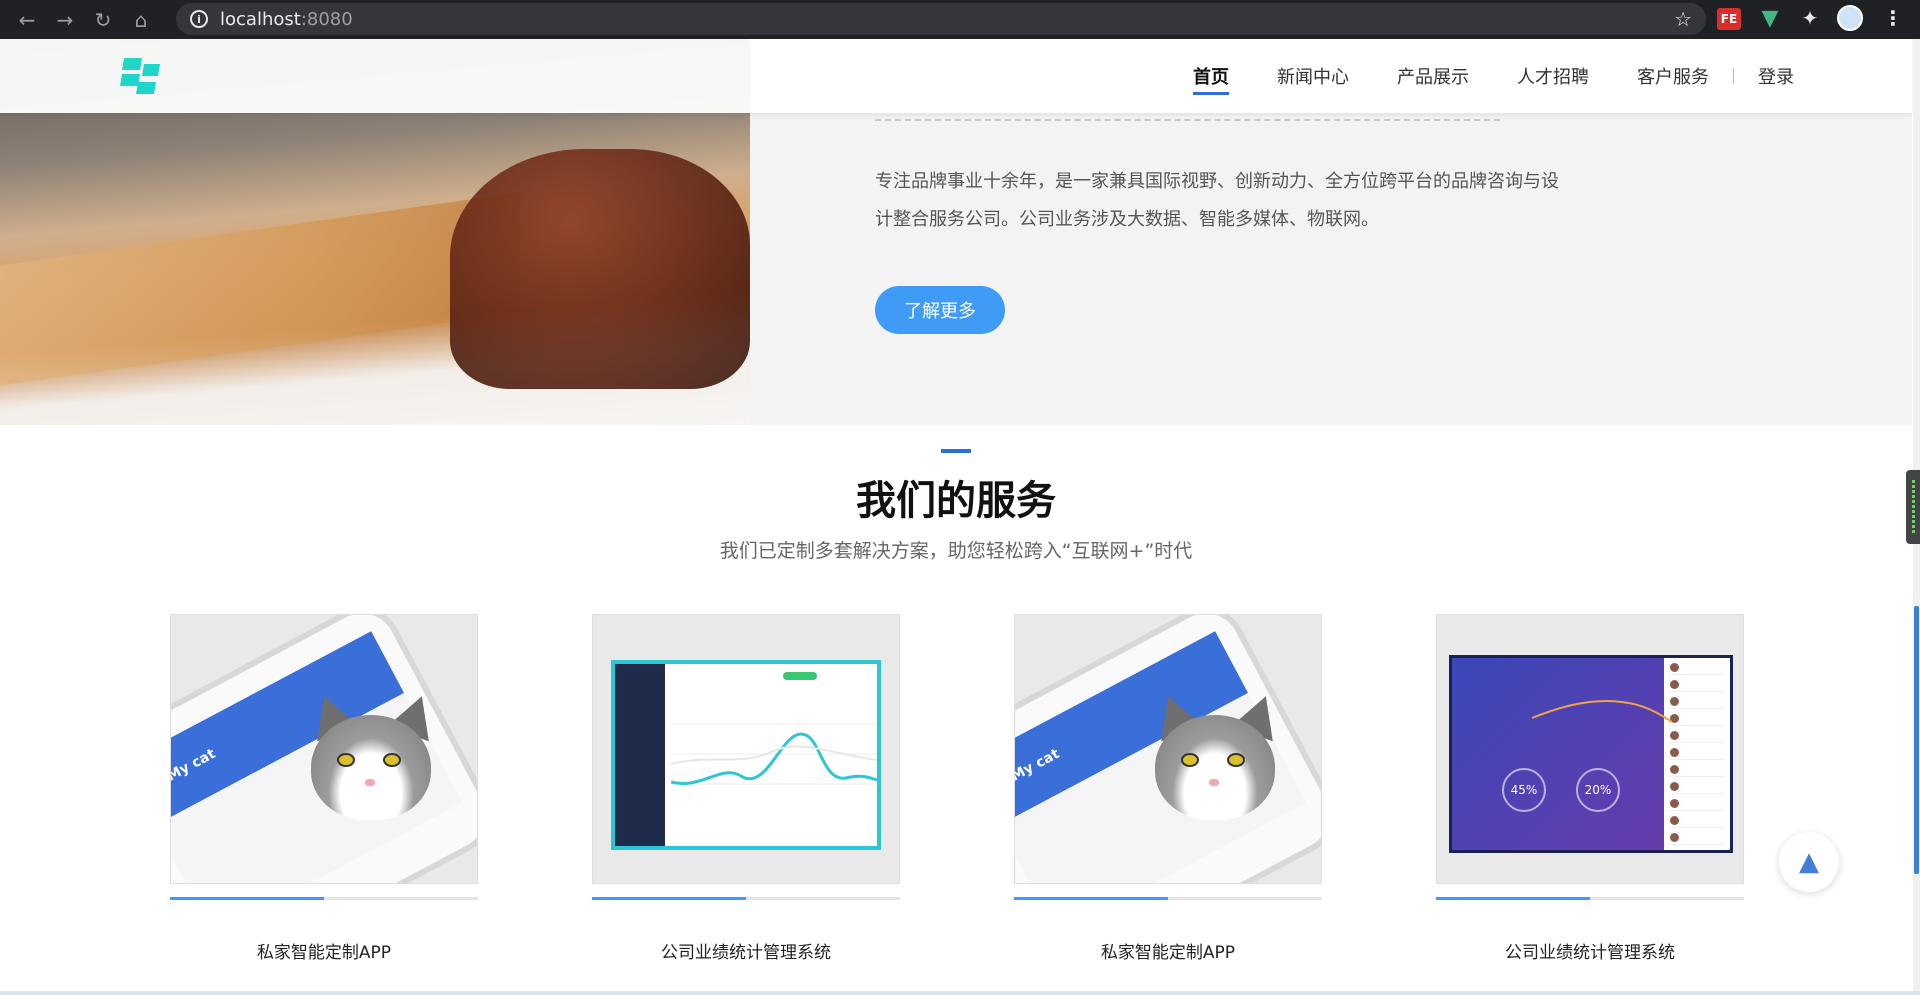  What do you see at coordinates (1553, 76) in the screenshot?
I see `nav-item-careers: 人才招聘` at bounding box center [1553, 76].